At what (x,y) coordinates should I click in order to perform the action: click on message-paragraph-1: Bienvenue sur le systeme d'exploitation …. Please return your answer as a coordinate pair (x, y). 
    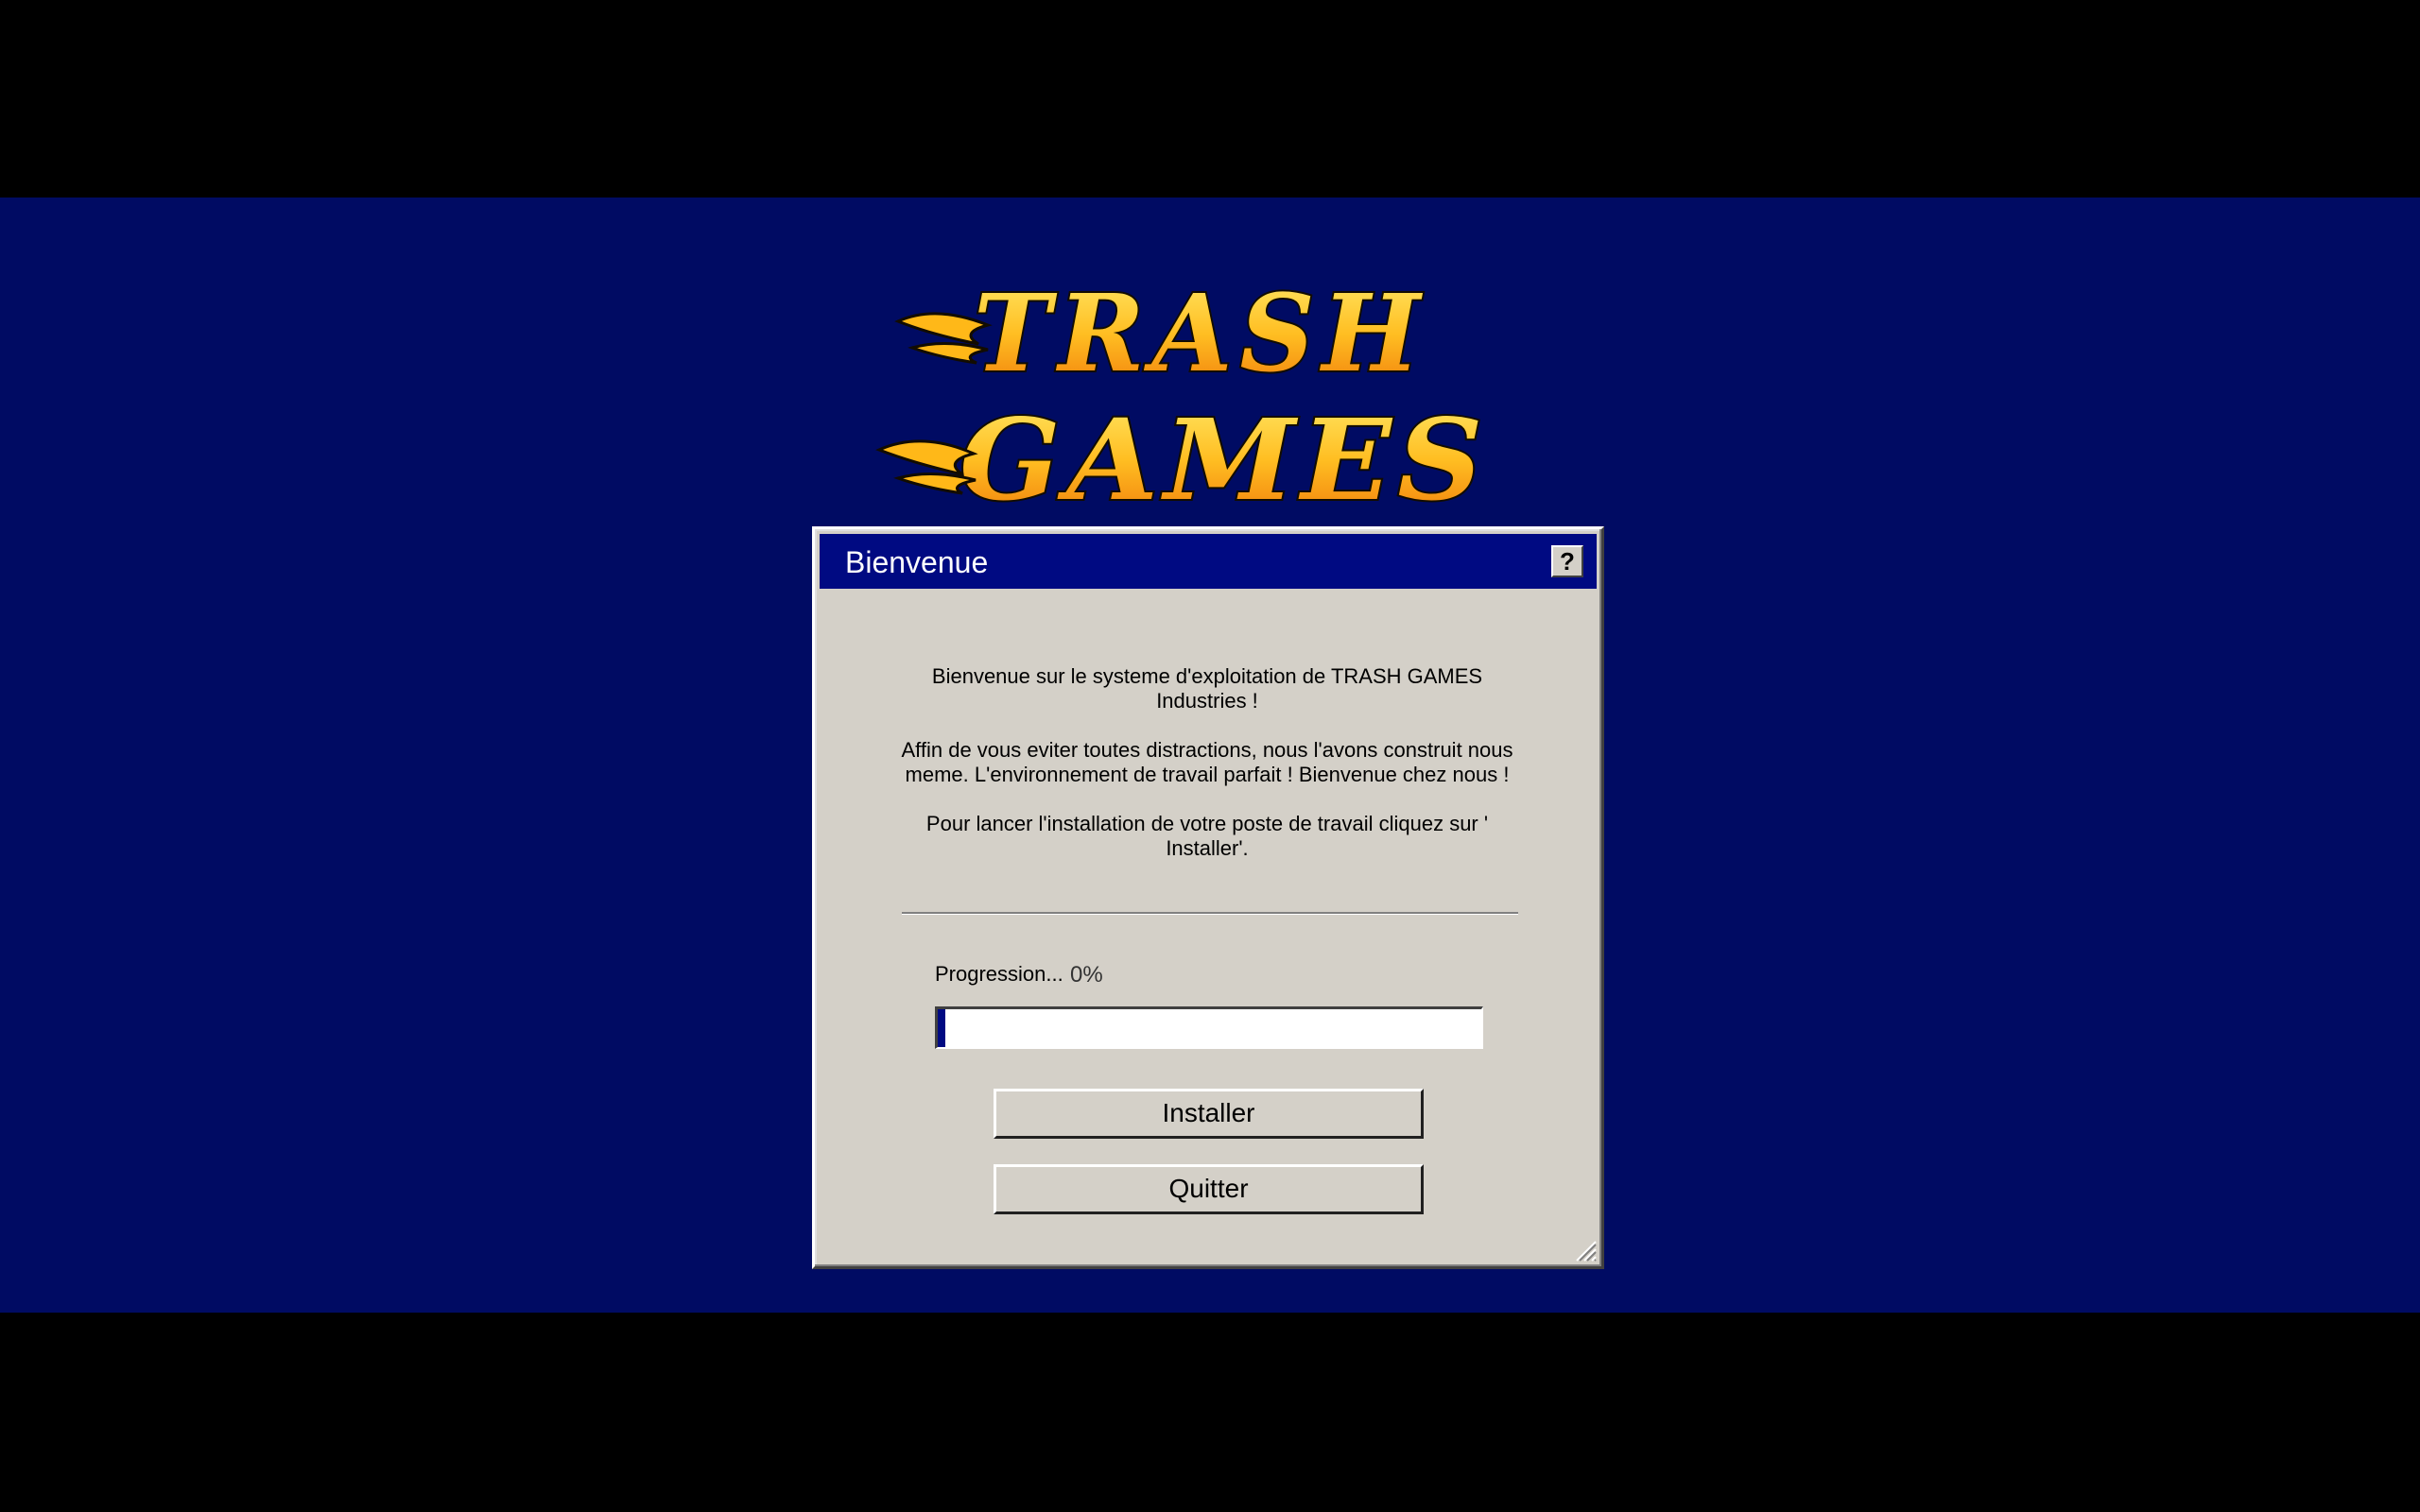
    Looking at the image, I should click on (1207, 688).